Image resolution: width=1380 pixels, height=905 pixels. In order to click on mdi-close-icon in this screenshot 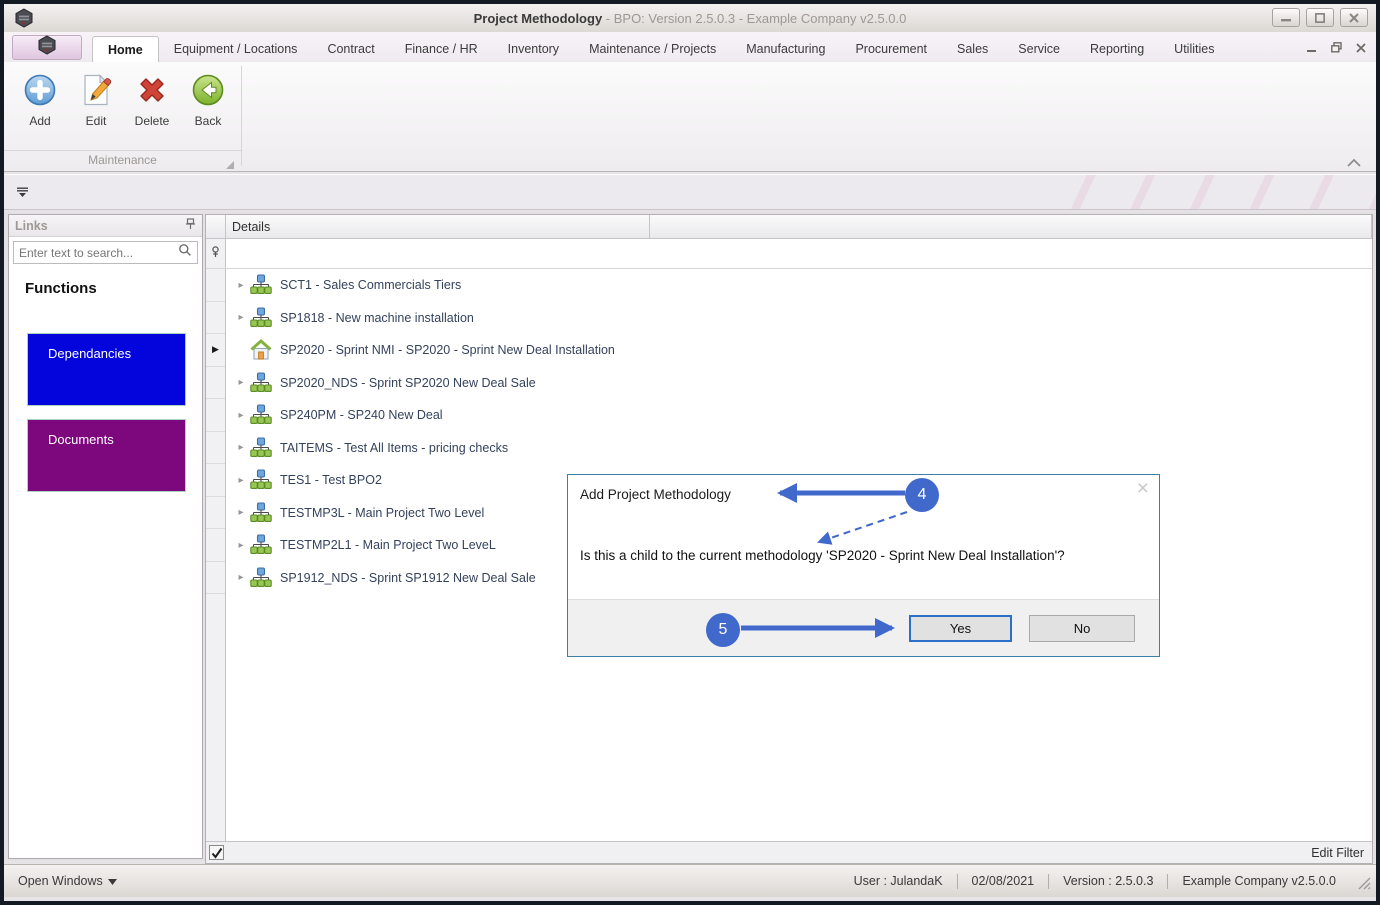, I will do `click(1361, 49)`.